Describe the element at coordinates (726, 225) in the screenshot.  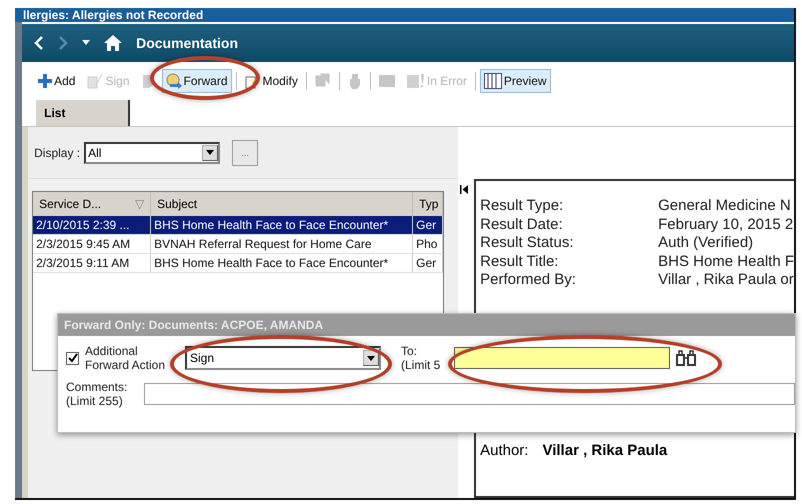
I see `field-value: February 10, 2015 2` at that location.